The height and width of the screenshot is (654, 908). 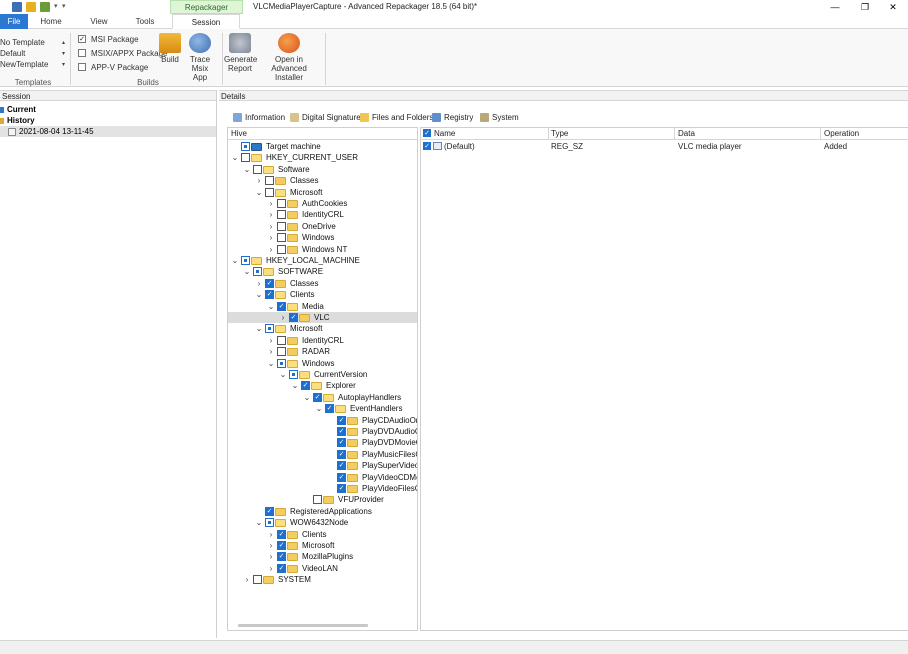 I want to click on tree-node: ✓ PlaySuperVideoC, so click(x=322, y=465).